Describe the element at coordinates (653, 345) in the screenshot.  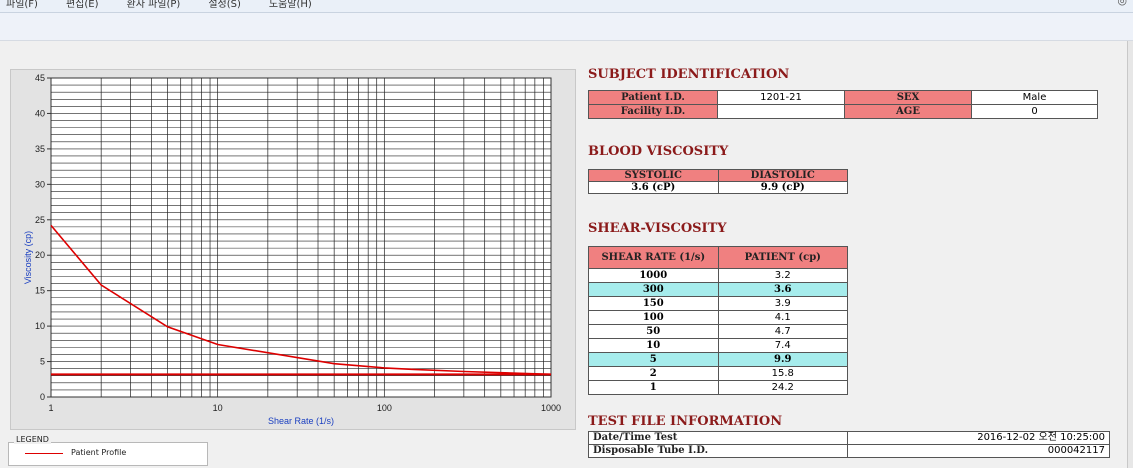
I see `shear-rate-cell: 10` at that location.